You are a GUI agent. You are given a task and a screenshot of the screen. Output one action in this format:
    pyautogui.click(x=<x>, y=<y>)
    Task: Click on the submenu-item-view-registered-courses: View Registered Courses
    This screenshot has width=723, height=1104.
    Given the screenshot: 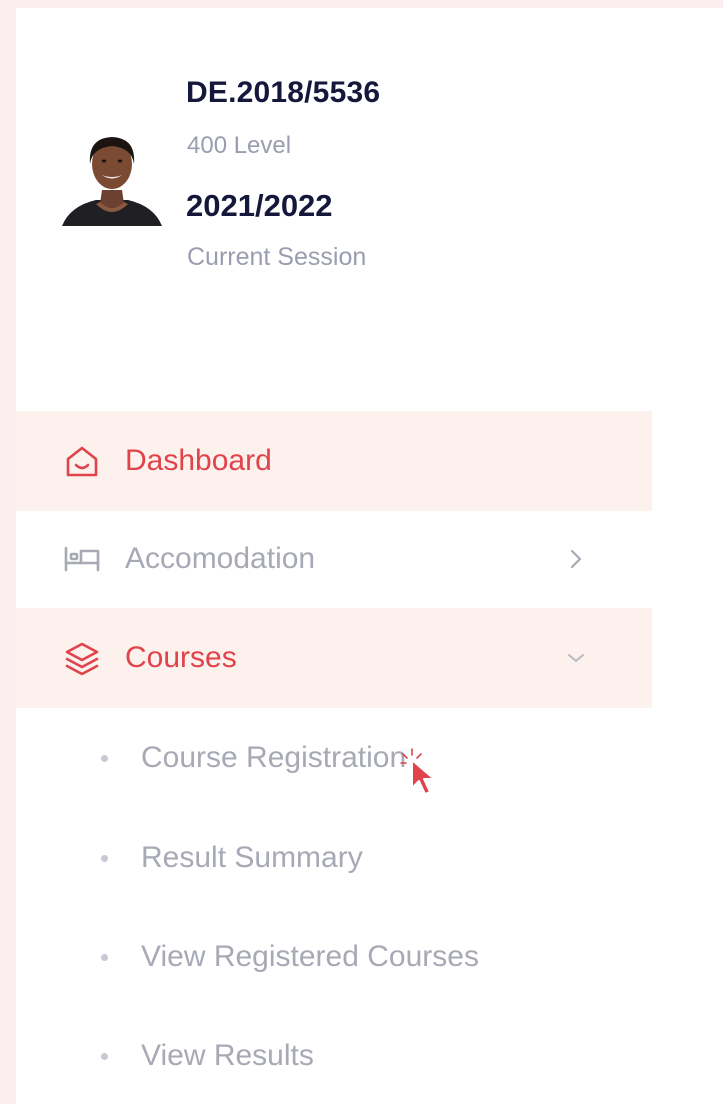 What is the action you would take?
    pyautogui.click(x=334, y=957)
    